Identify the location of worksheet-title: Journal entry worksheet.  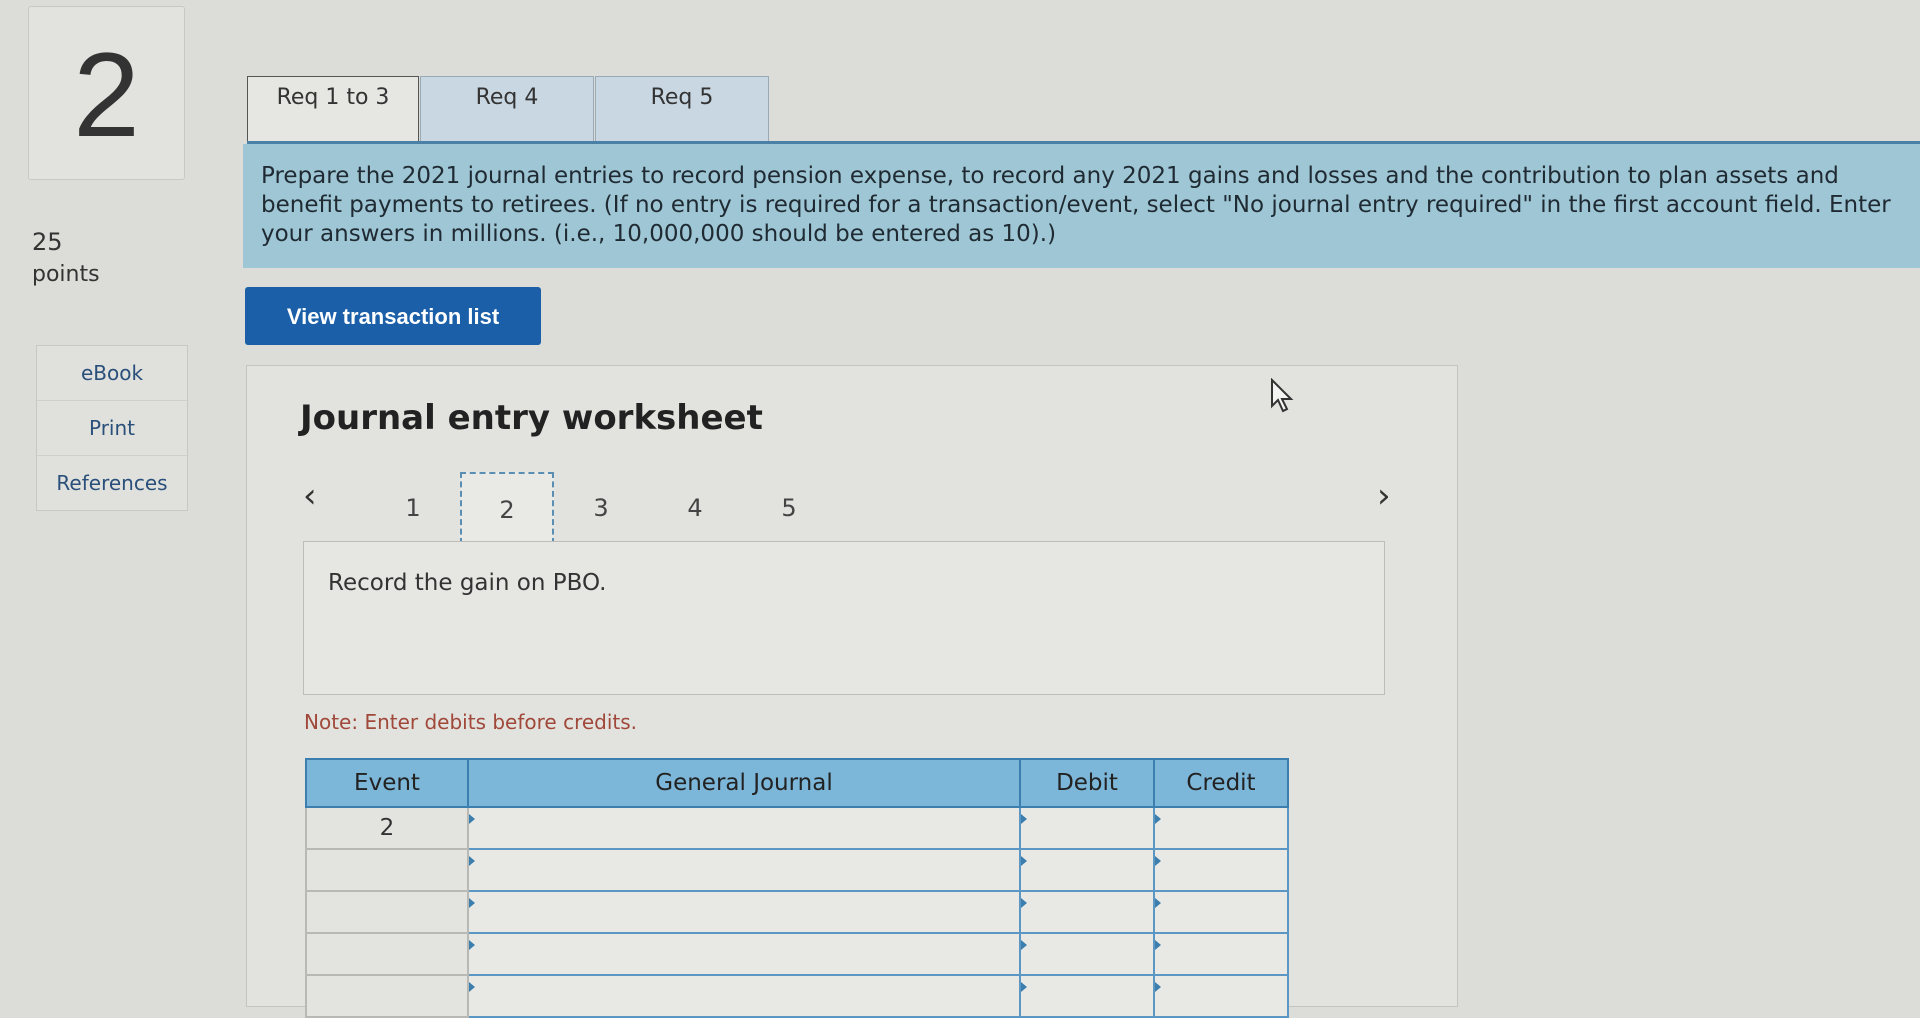
(531, 418).